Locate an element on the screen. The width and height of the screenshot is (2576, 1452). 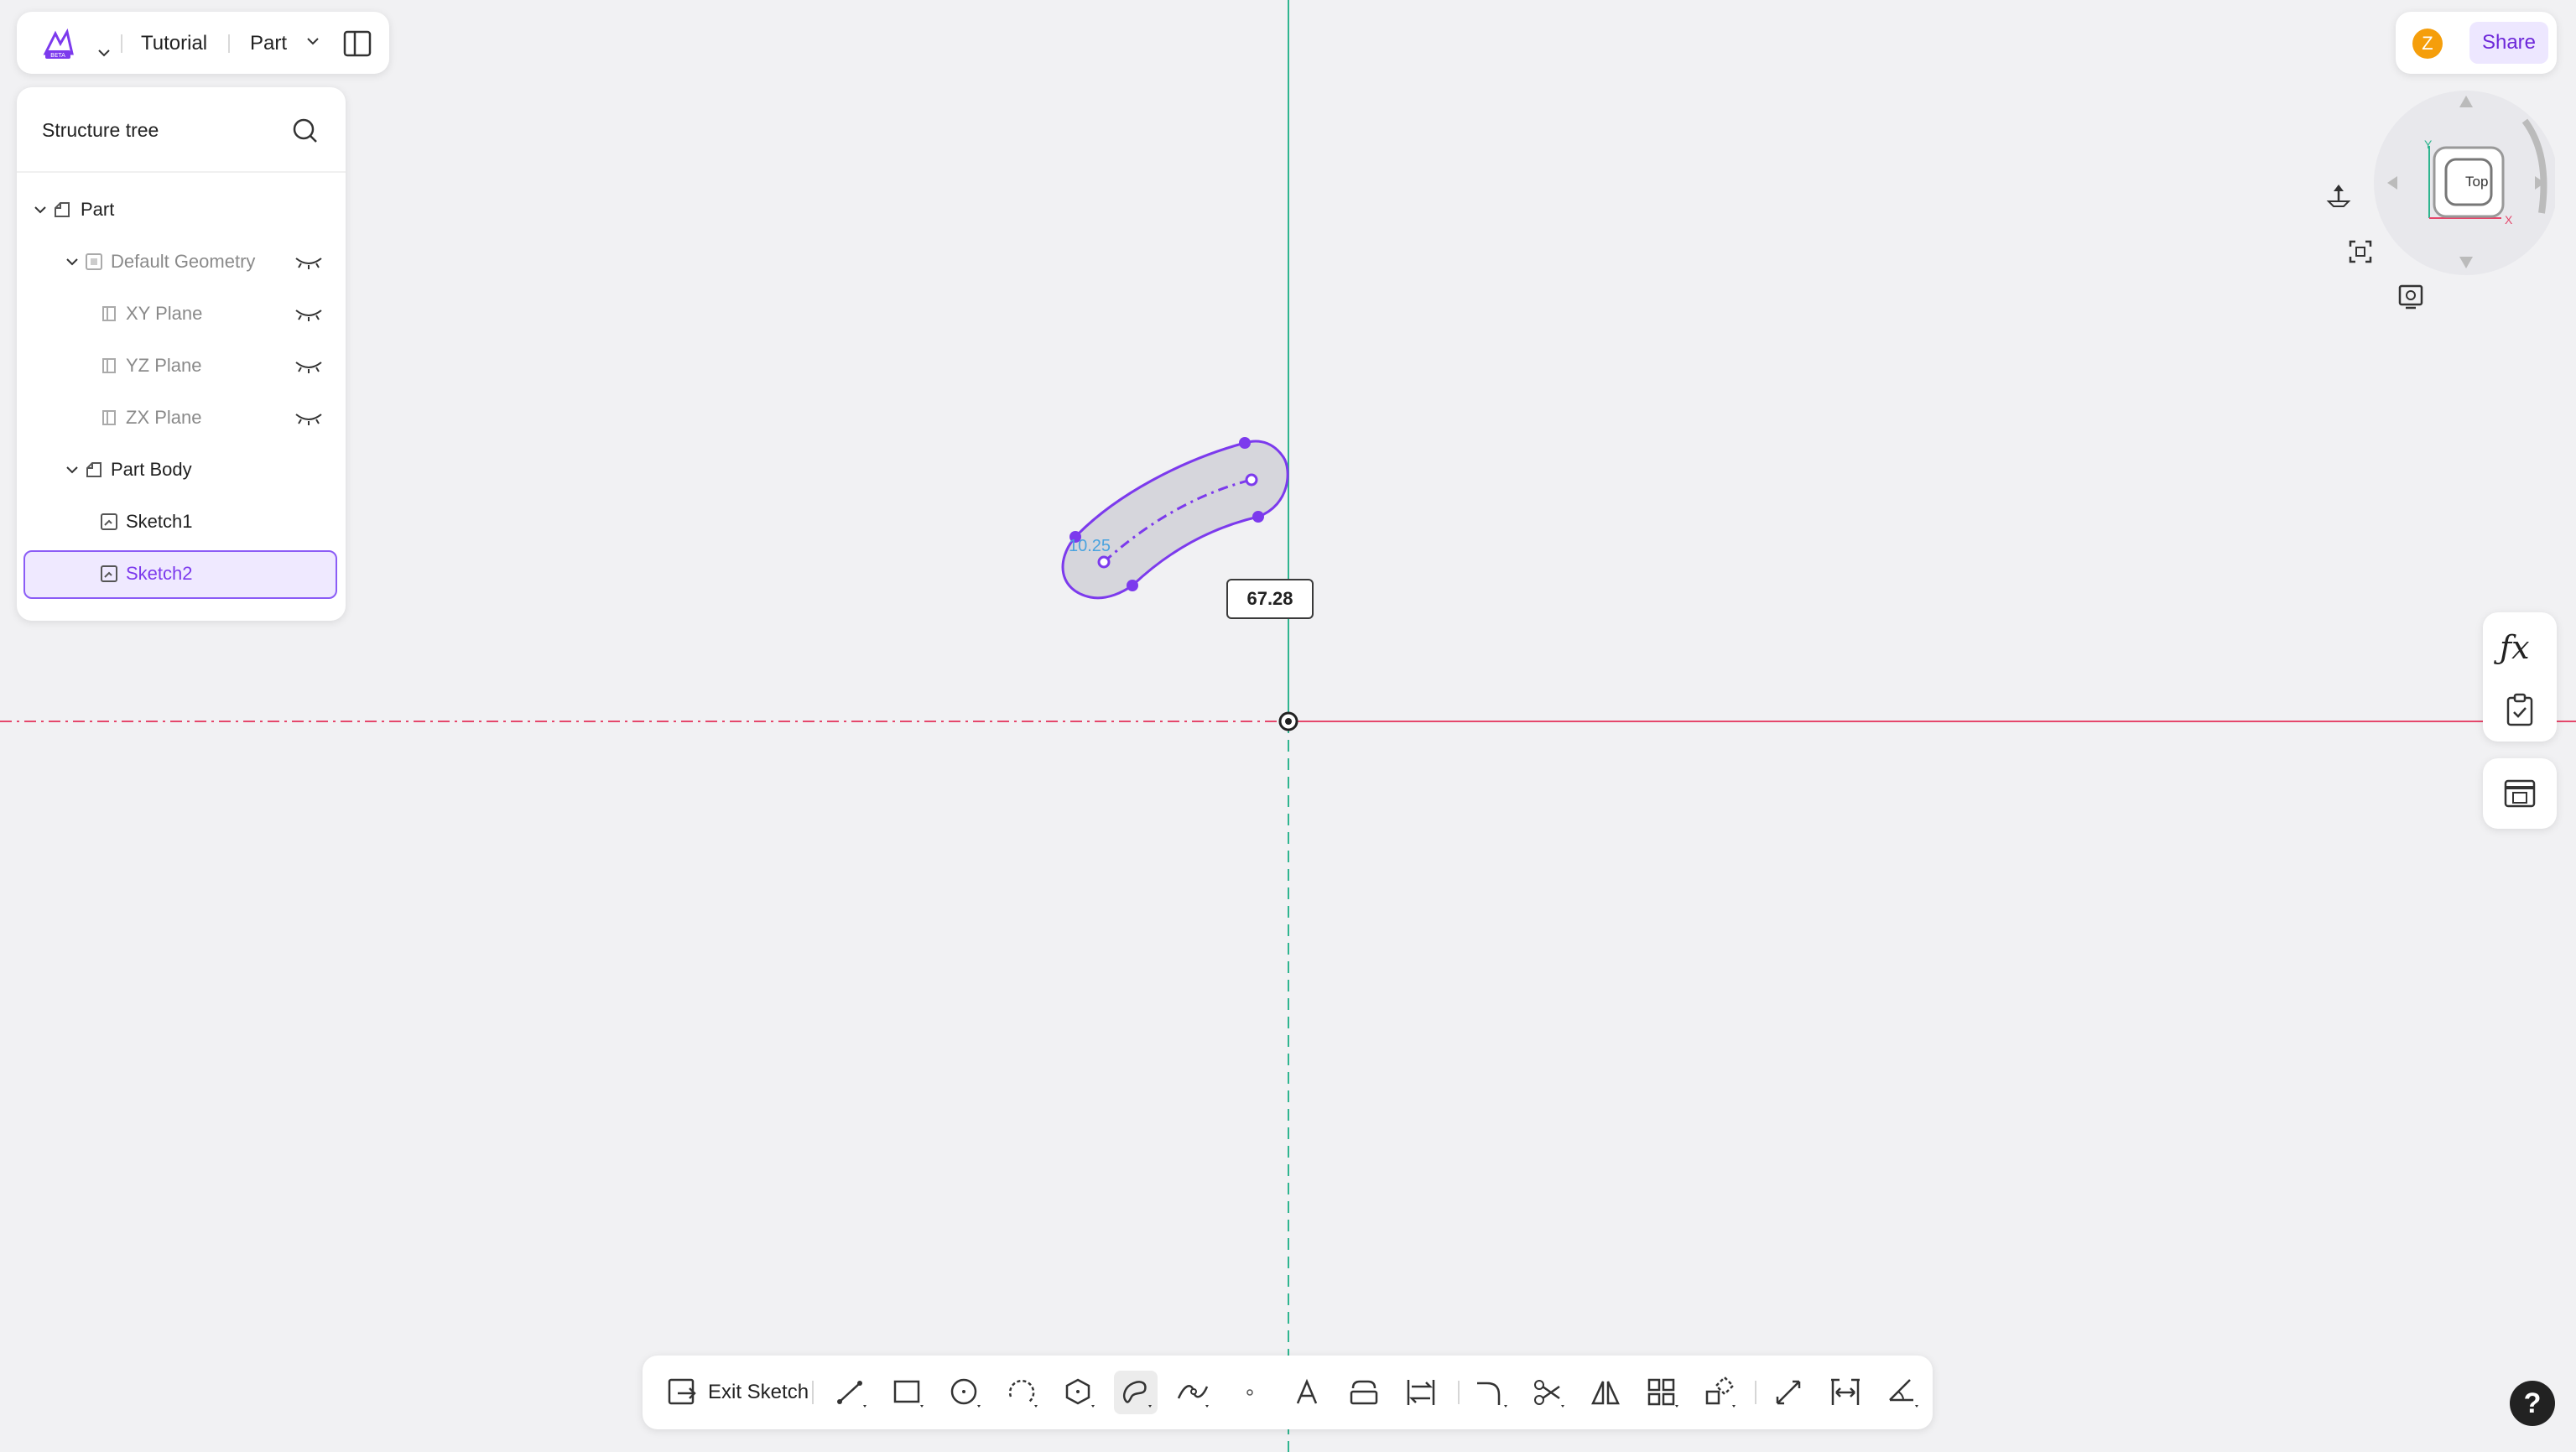
share-button: Share is located at coordinates (2508, 43).